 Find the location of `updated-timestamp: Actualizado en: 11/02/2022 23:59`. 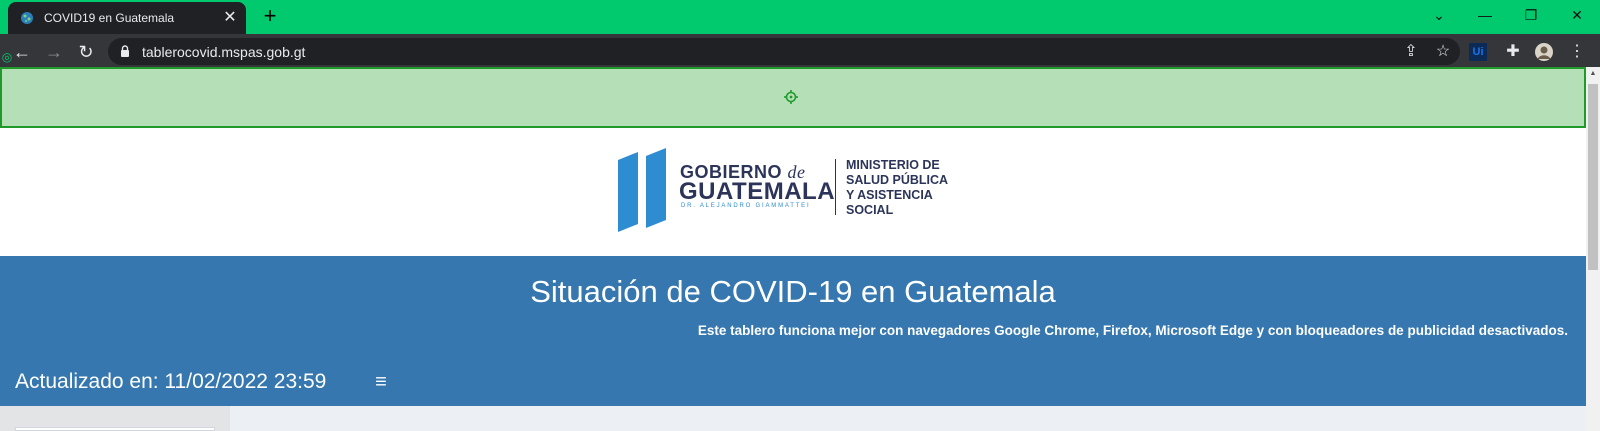

updated-timestamp: Actualizado en: 11/02/2022 23:59 is located at coordinates (171, 381).